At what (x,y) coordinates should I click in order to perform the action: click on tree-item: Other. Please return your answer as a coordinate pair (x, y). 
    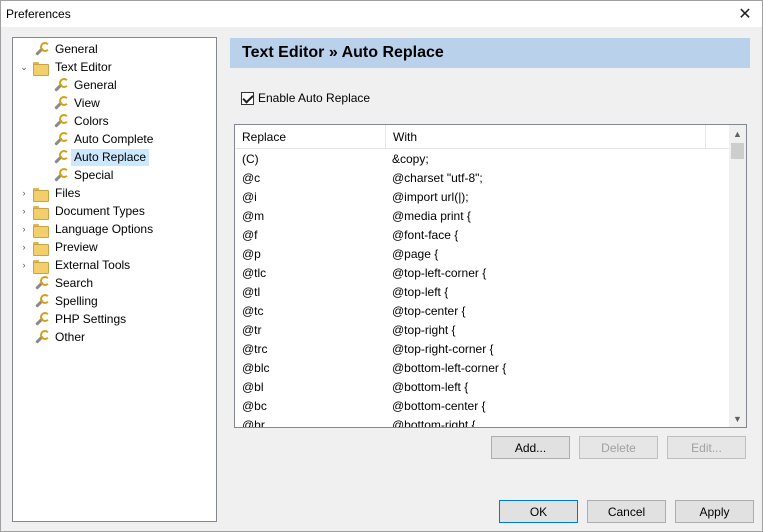
    Looking at the image, I should click on (53, 337).